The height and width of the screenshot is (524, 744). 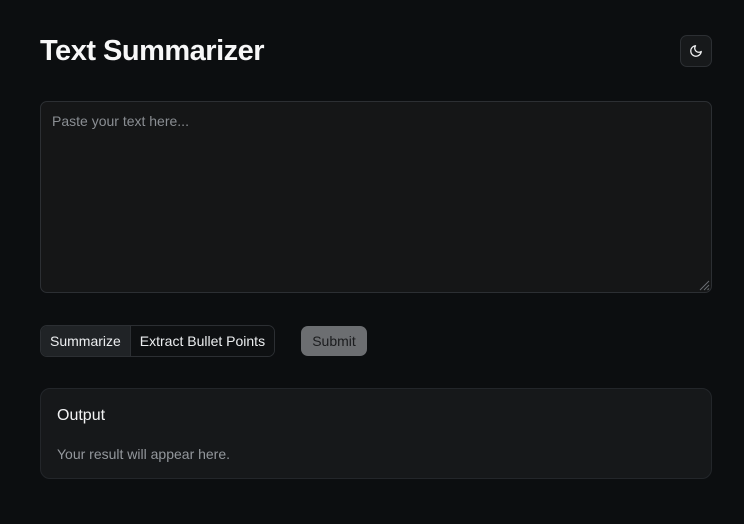 I want to click on moon-icon, so click(x=696, y=51).